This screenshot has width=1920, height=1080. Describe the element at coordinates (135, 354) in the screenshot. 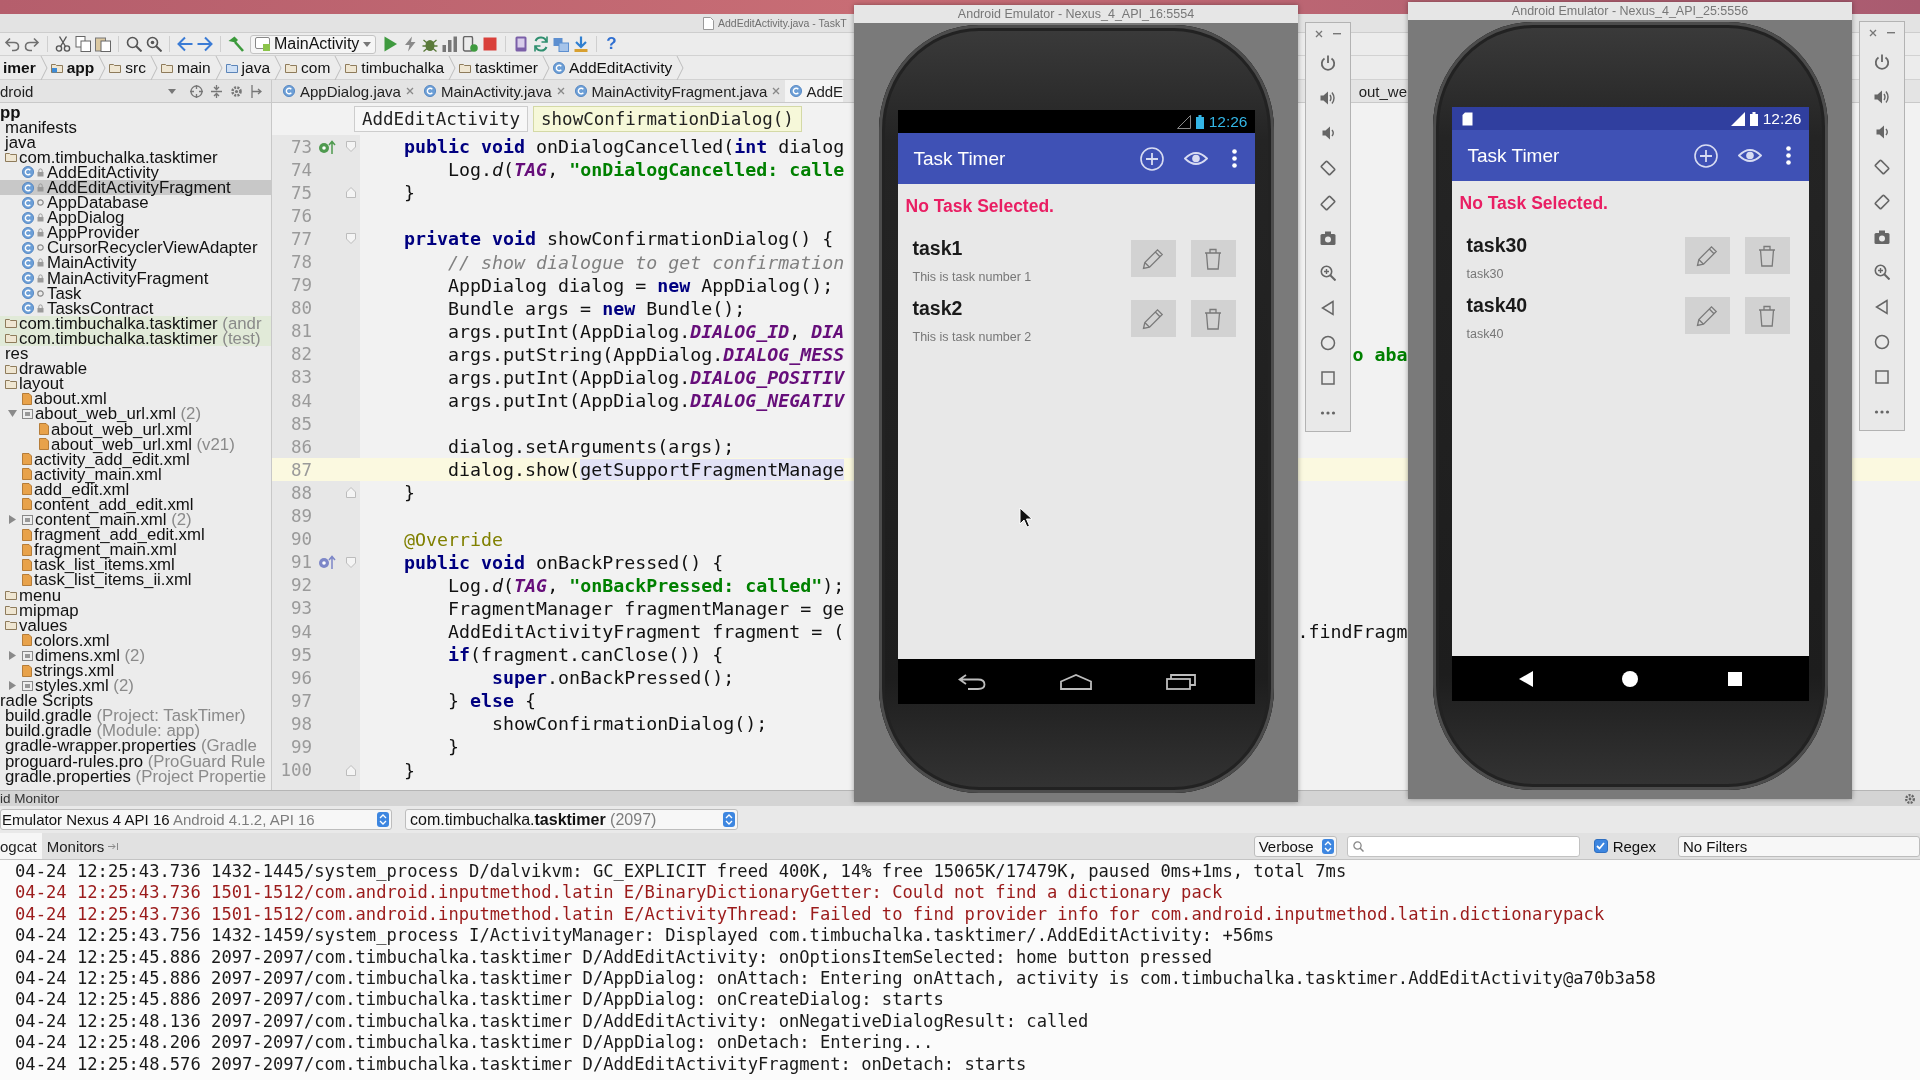

I see `tree-item: res` at that location.